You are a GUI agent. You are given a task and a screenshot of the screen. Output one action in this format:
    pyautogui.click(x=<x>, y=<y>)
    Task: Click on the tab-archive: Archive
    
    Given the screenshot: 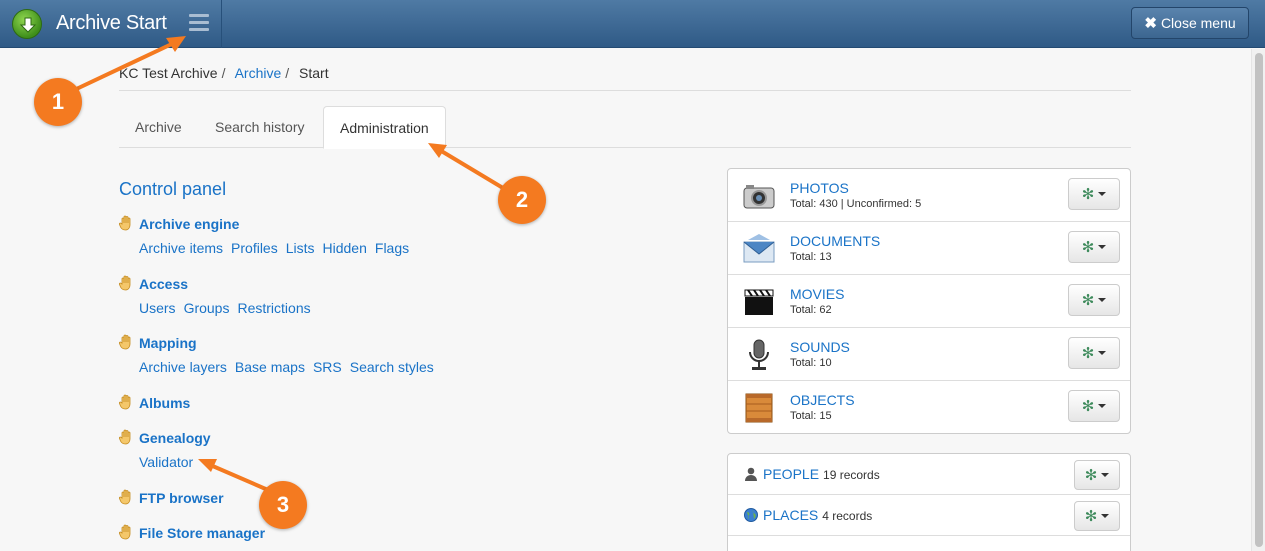 What is the action you would take?
    pyautogui.click(x=158, y=127)
    